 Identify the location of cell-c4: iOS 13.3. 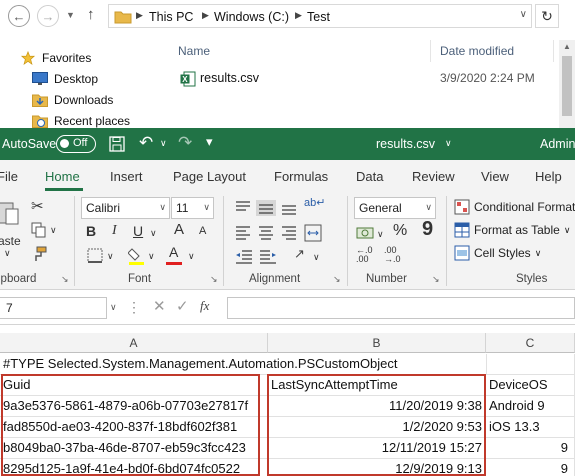
(530, 427).